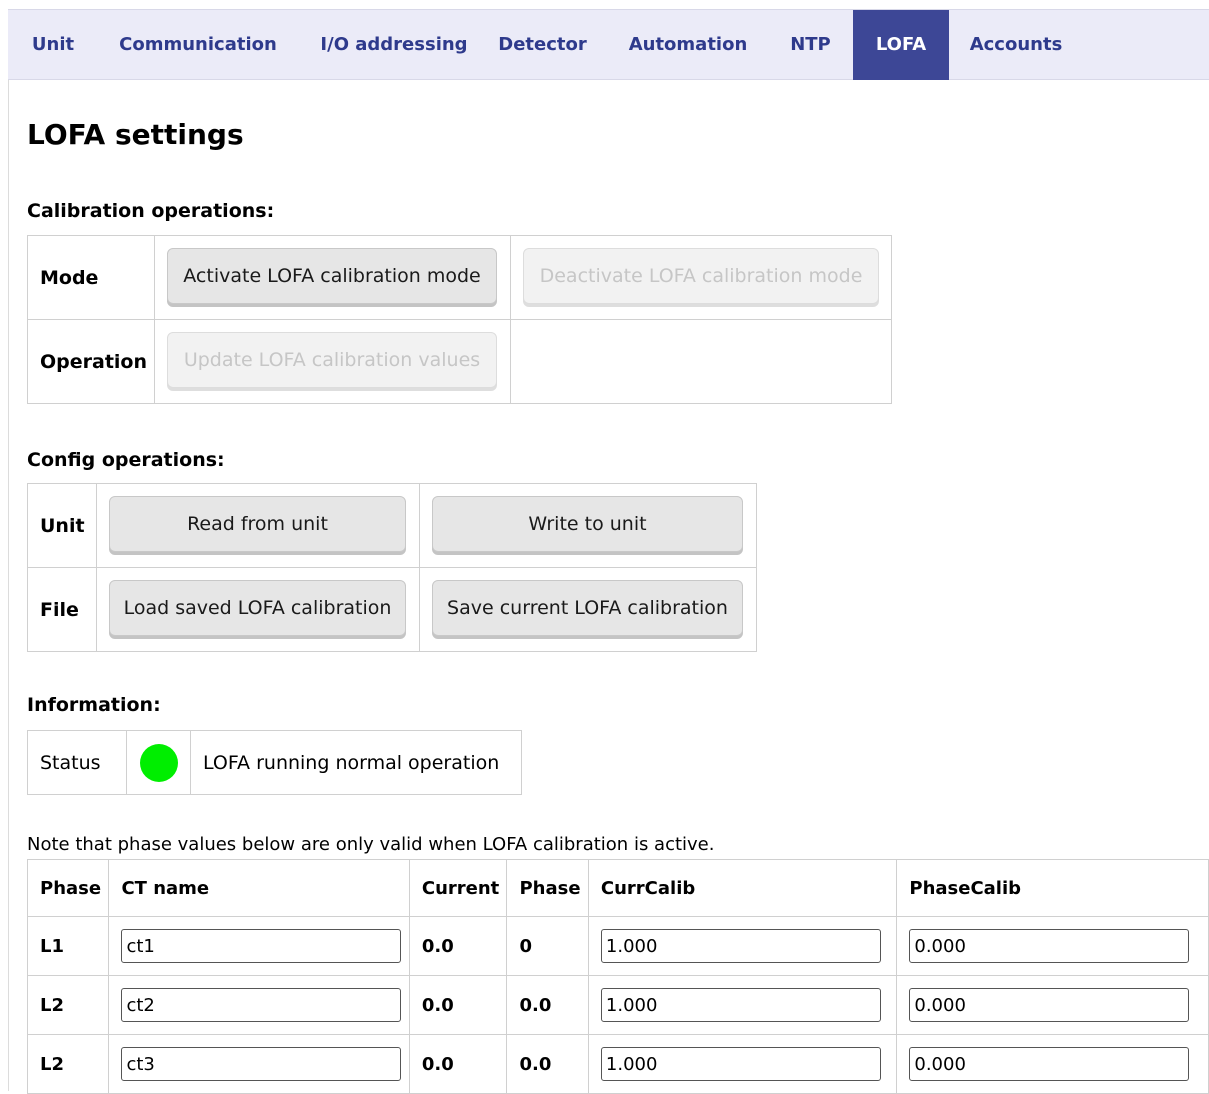 The height and width of the screenshot is (1094, 1209). I want to click on status-text: LOFA running normal operation, so click(356, 762).